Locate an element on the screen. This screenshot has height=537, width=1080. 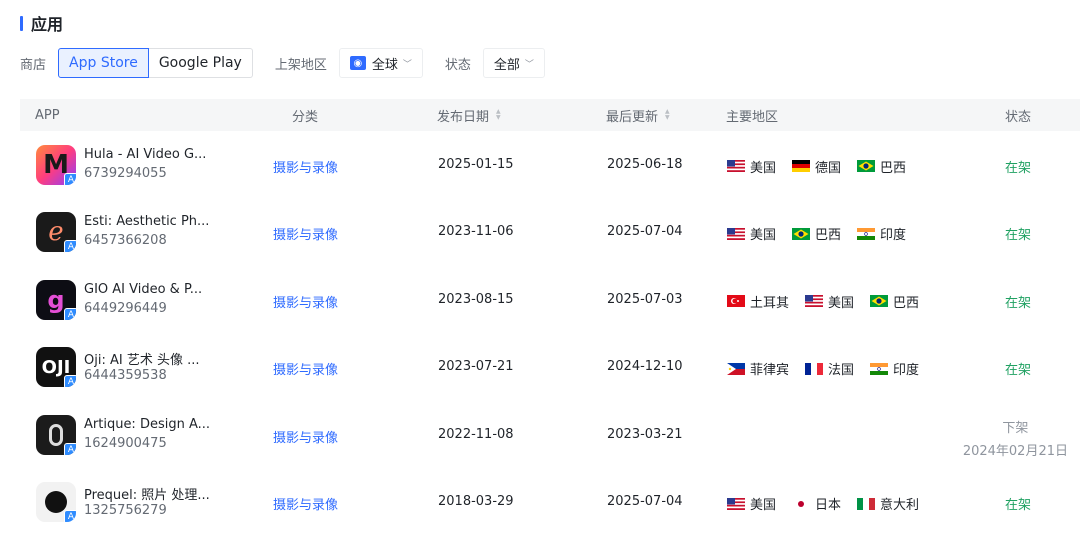
region-name: 法国 is located at coordinates (841, 371).